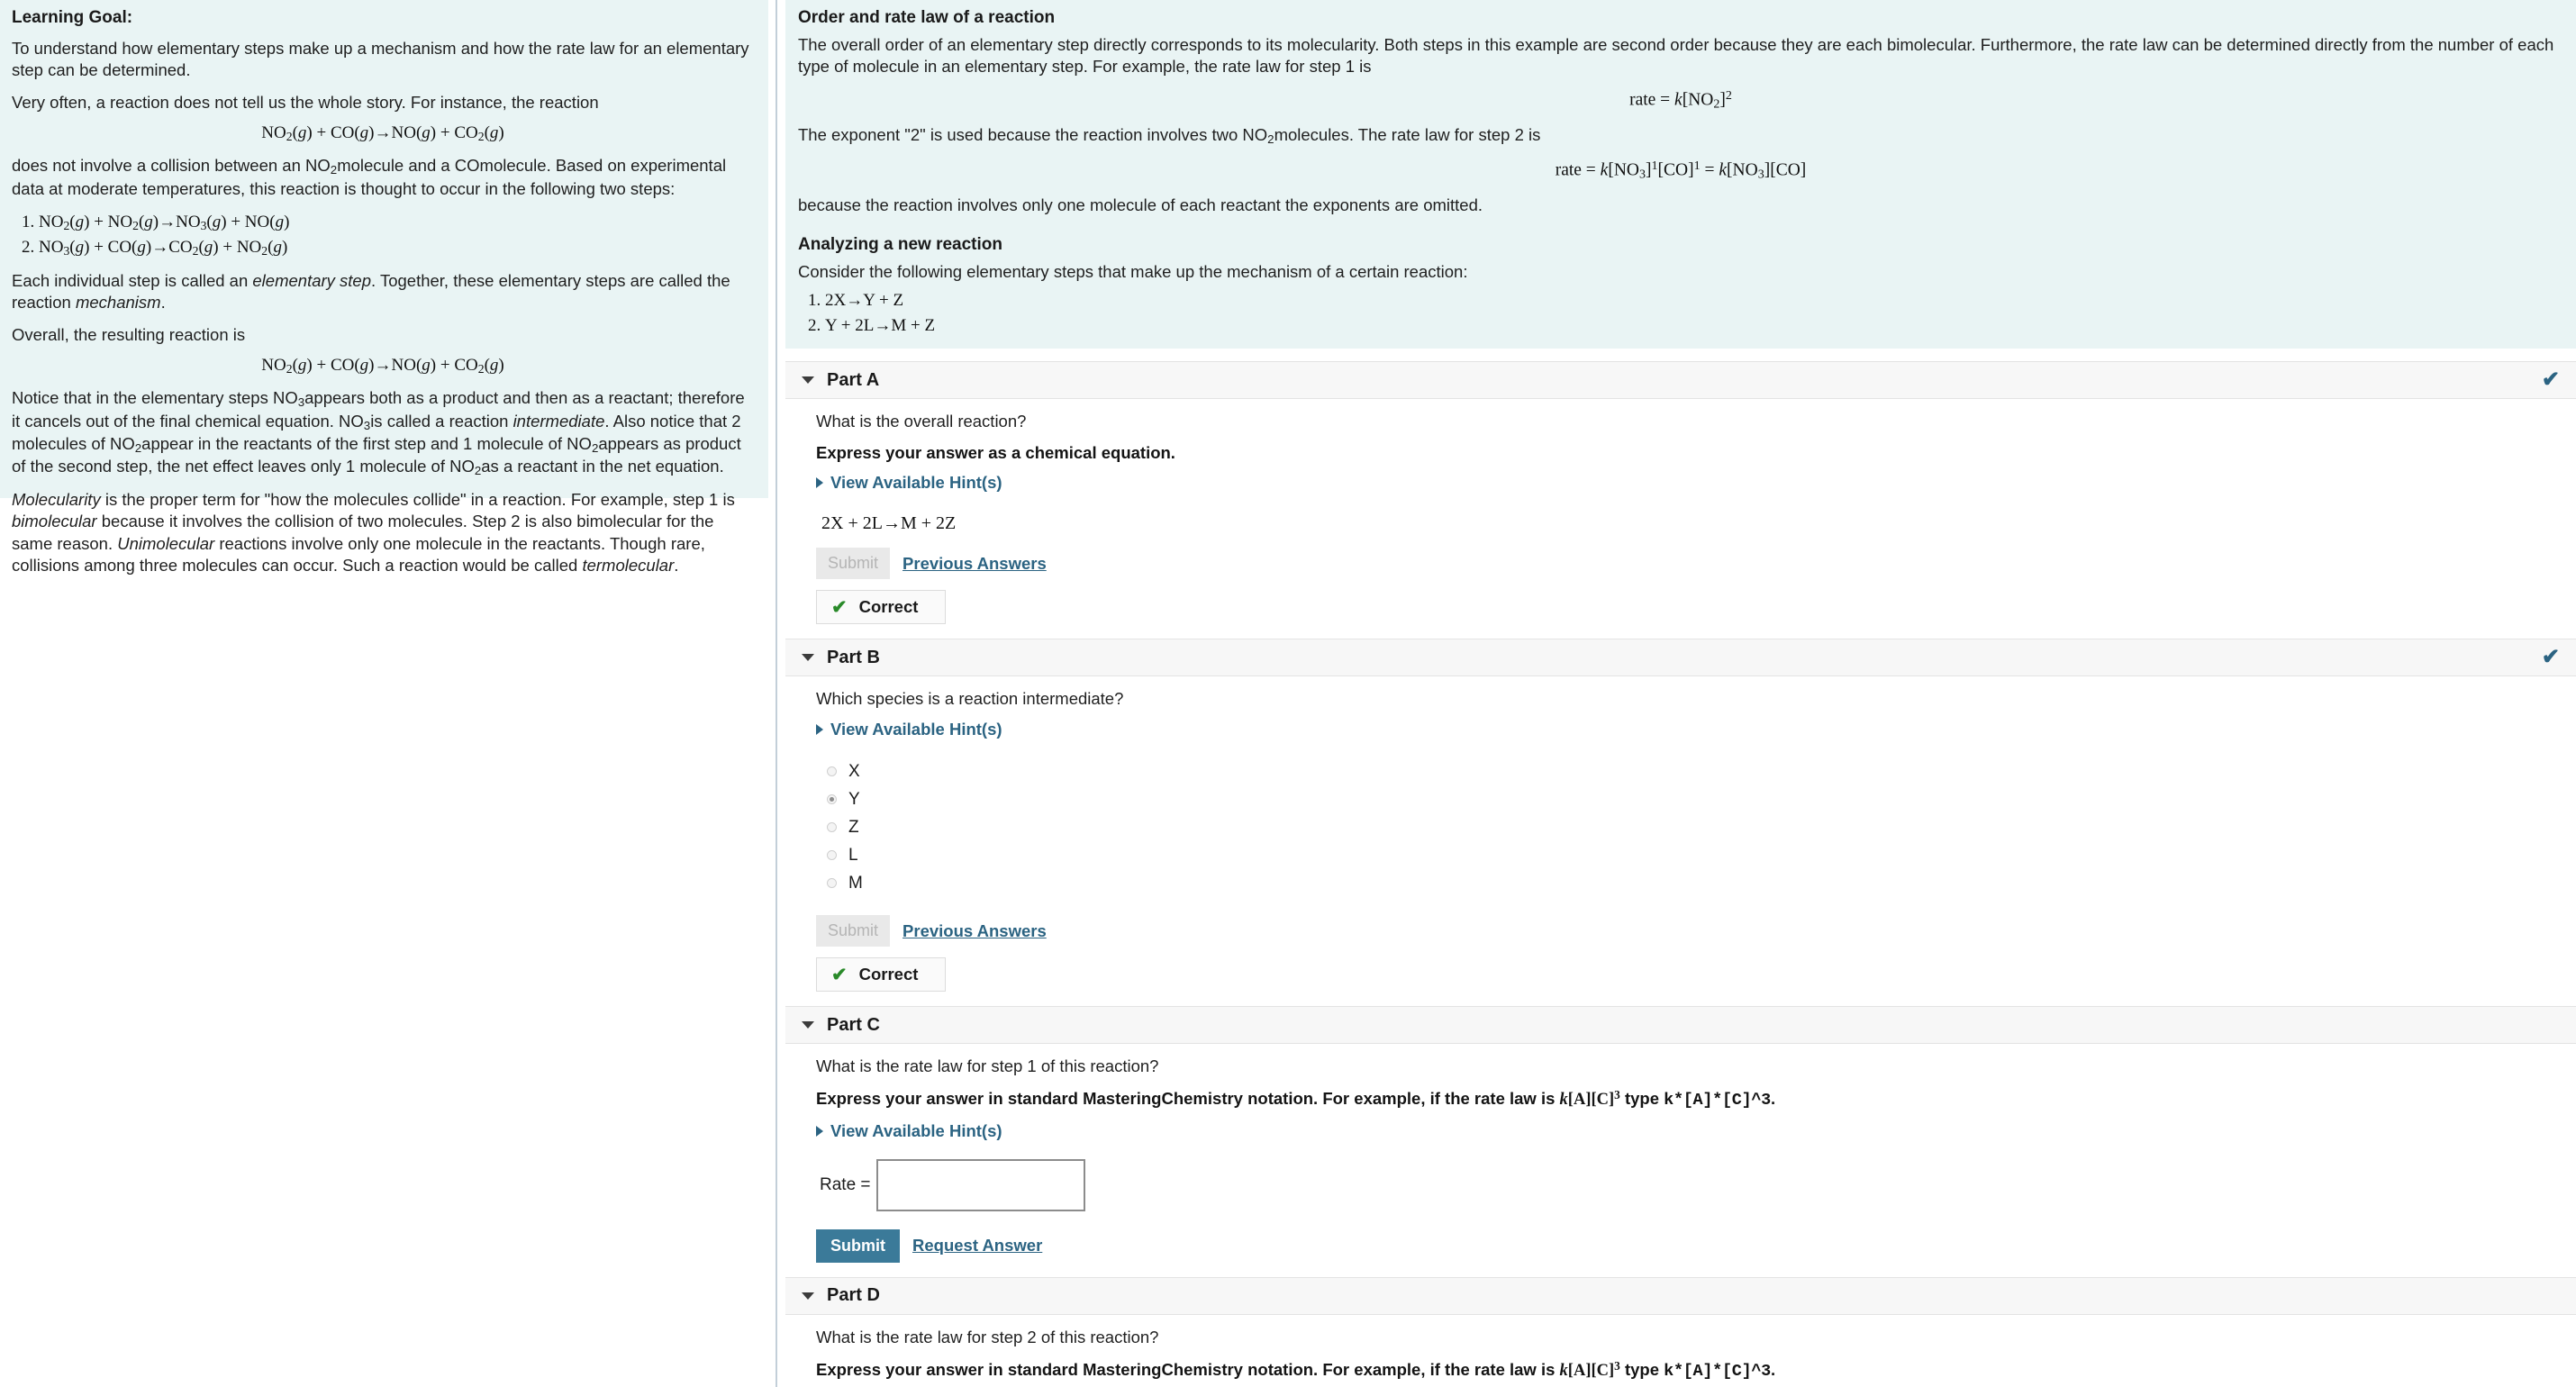 The height and width of the screenshot is (1387, 2576). What do you see at coordinates (832, 799) in the screenshot?
I see `radio-icon-selected` at bounding box center [832, 799].